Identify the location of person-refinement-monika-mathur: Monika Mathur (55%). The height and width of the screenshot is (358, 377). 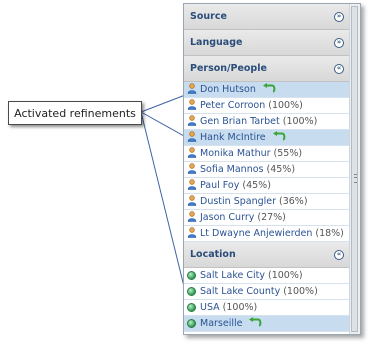
(267, 154).